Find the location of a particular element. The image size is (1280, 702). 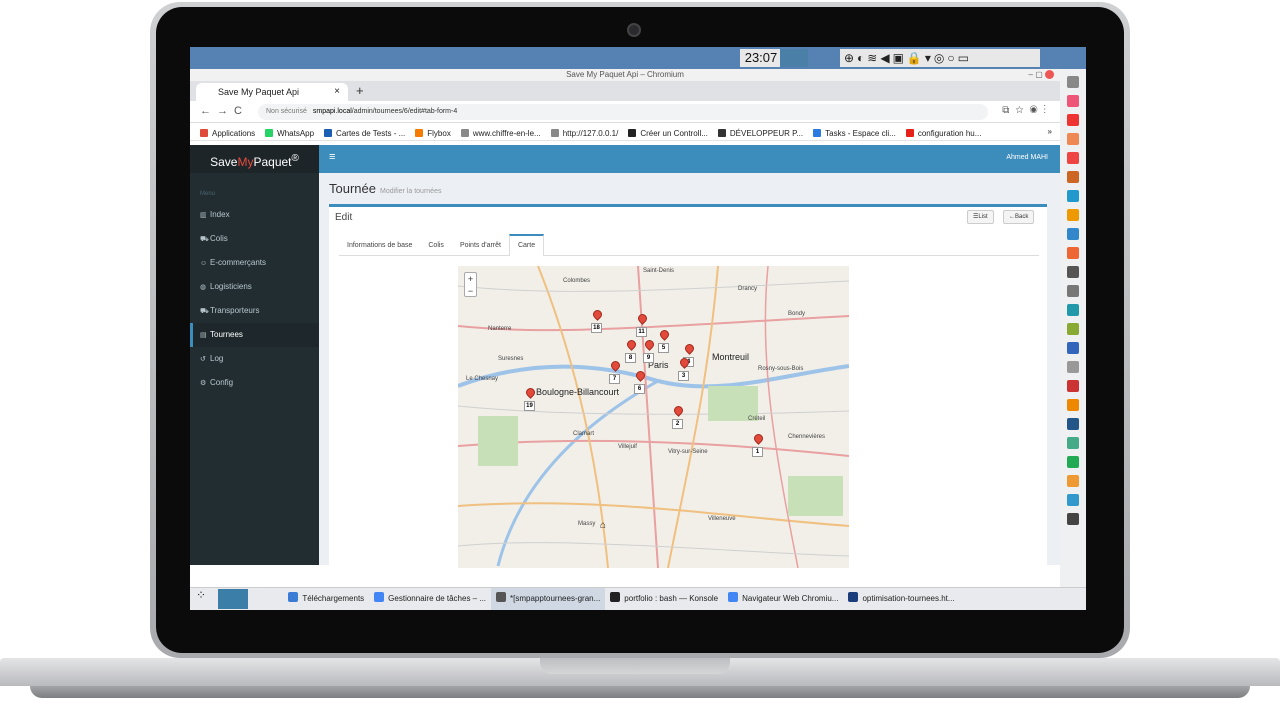

map-label-villeneuve: Villeneuve is located at coordinates (722, 519).